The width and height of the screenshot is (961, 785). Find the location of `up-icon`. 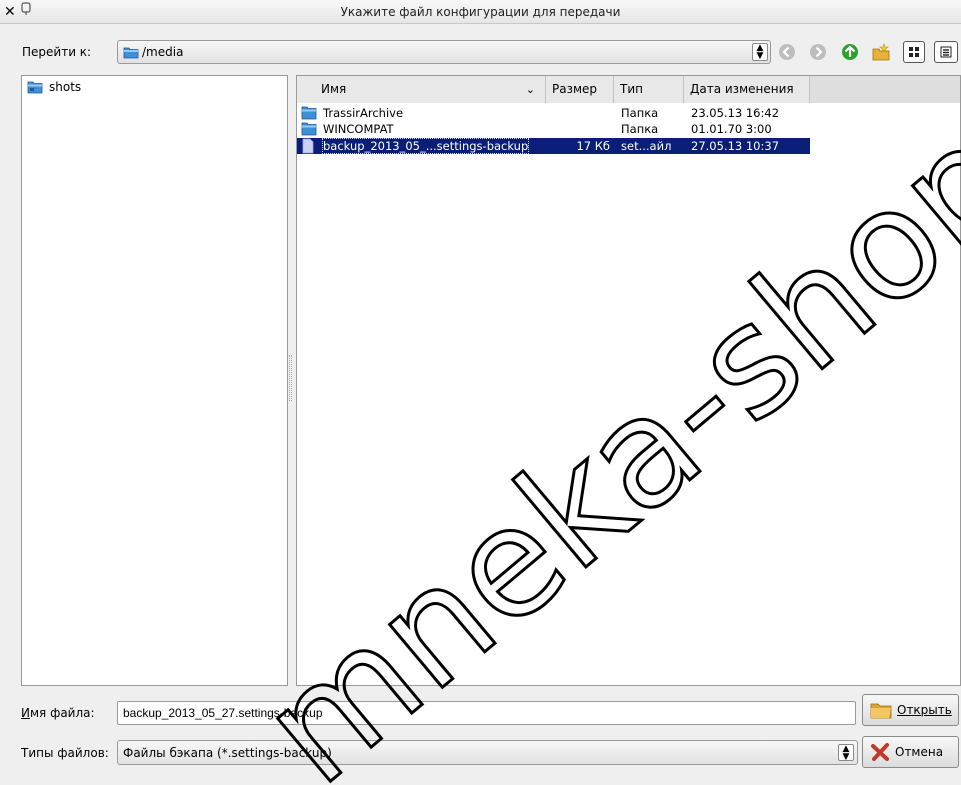

up-icon is located at coordinates (850, 52).